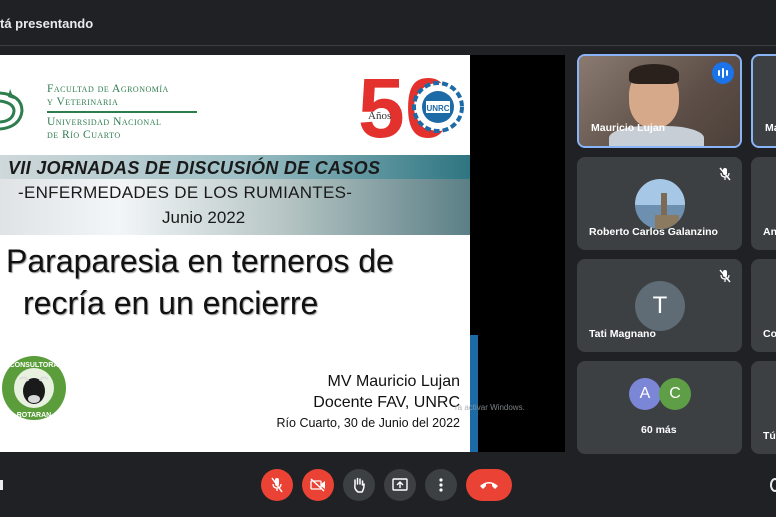 The width and height of the screenshot is (776, 517). Describe the element at coordinates (171, 303) in the screenshot. I see `headline-line-2: recría en un encierre` at that location.